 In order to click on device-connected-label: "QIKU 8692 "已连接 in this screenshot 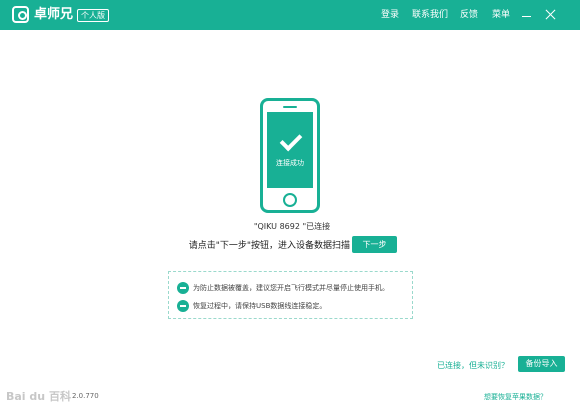, I will do `click(292, 226)`.